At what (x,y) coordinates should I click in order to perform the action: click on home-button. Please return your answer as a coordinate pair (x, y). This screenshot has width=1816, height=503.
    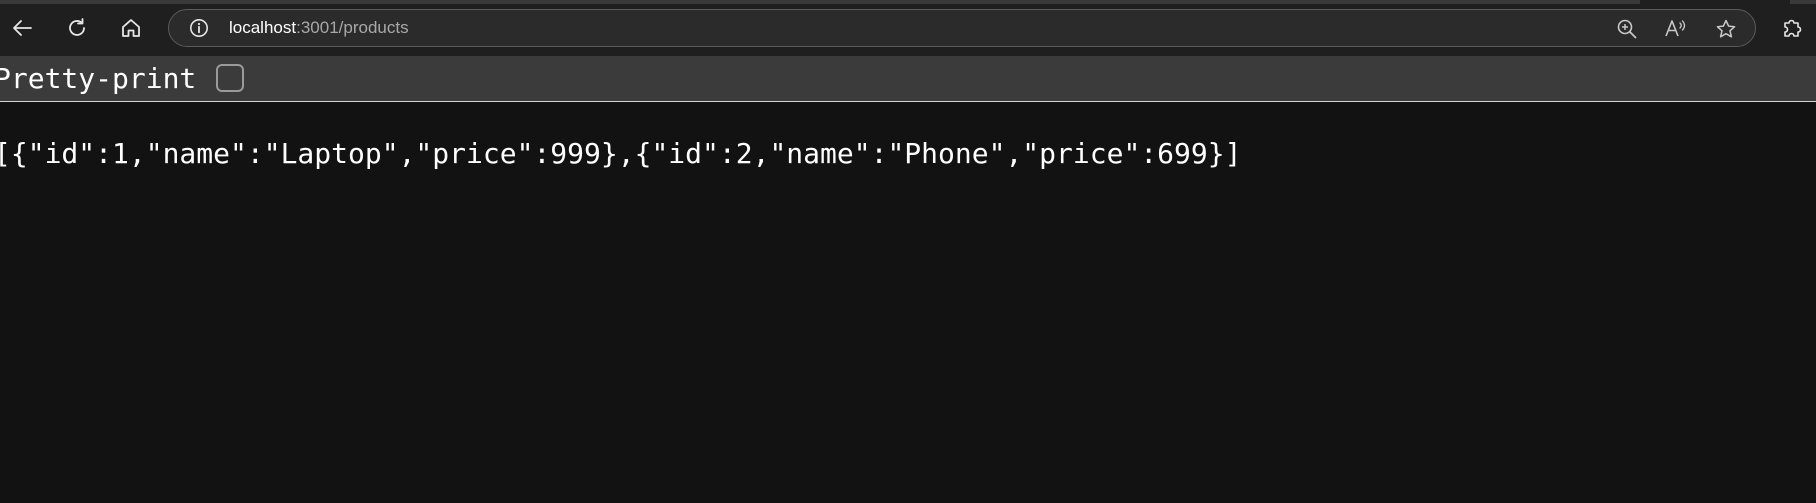
    Looking at the image, I should click on (131, 28).